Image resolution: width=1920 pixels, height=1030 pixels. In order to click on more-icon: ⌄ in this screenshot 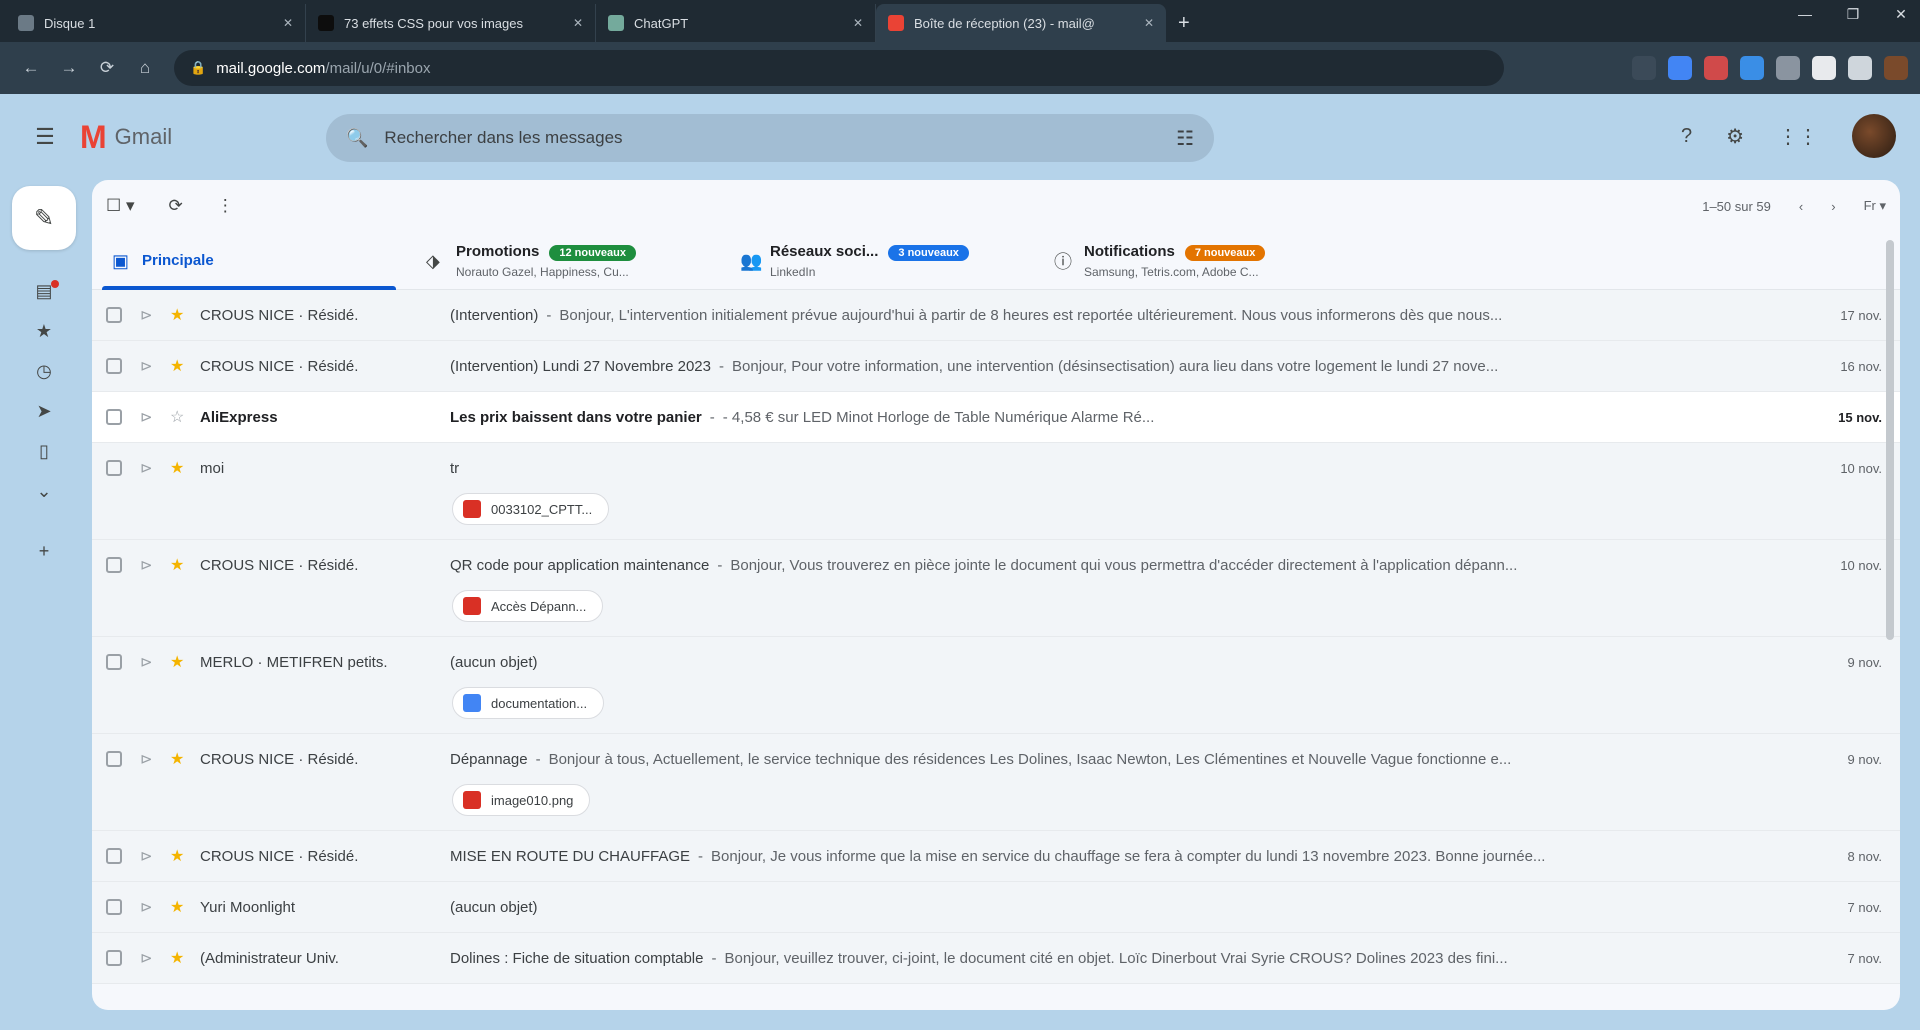, I will do `click(43, 491)`.